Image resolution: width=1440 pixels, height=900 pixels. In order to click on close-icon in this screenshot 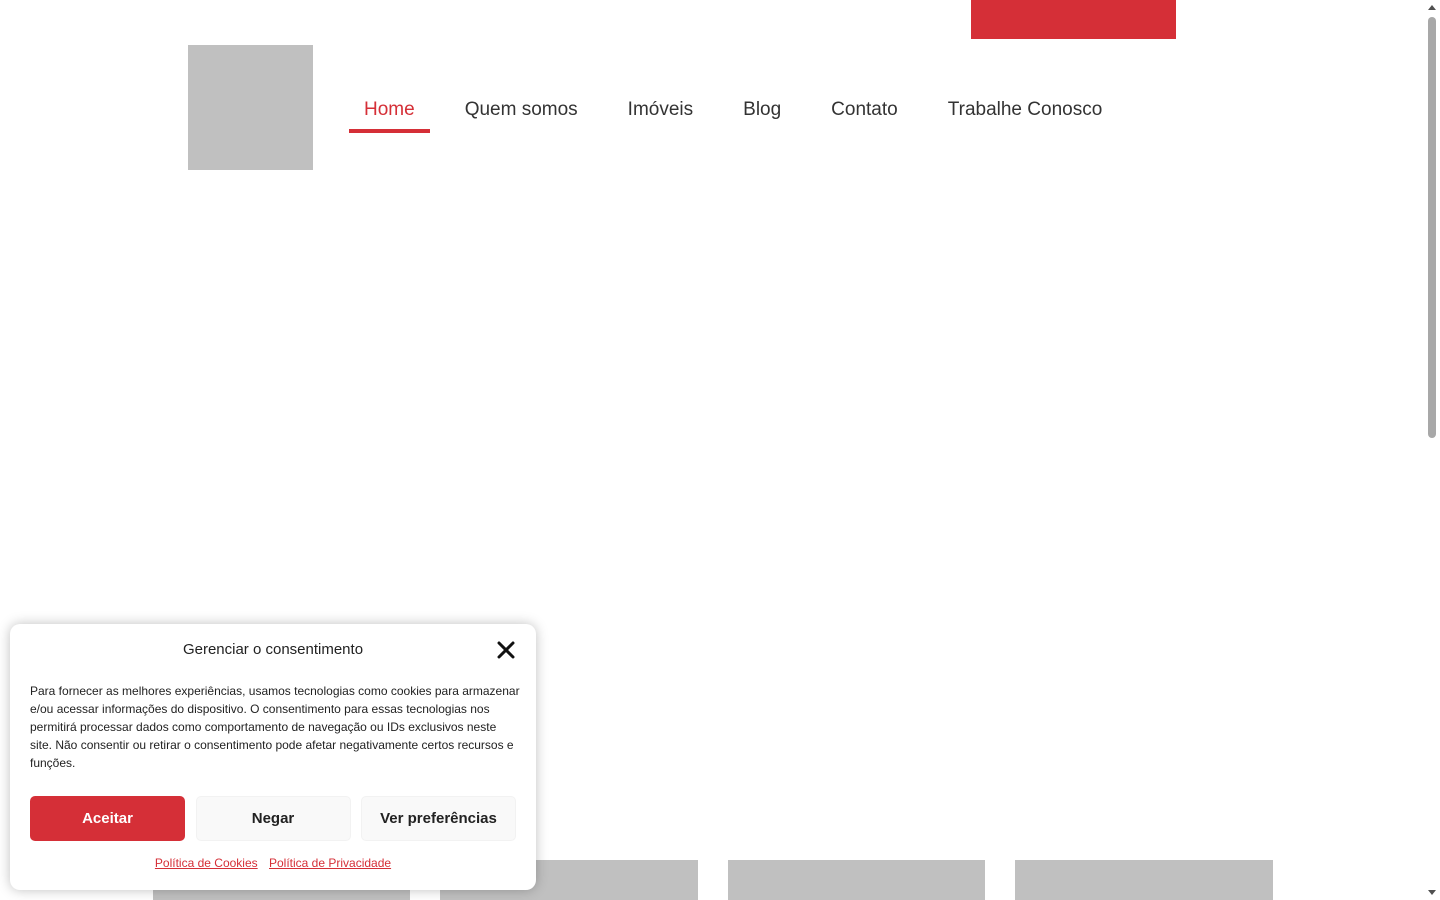, I will do `click(506, 650)`.